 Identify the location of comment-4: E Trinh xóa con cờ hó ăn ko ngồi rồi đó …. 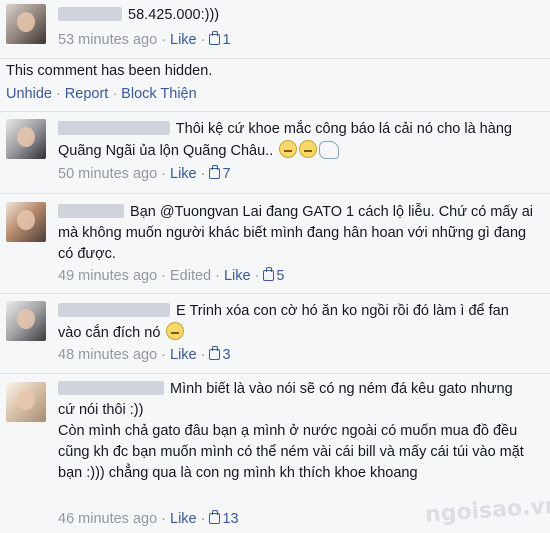
(296, 322).